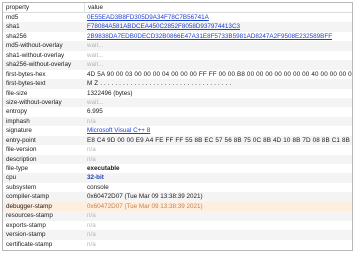  What do you see at coordinates (43, 7) in the screenshot?
I see `property-column-header: property` at bounding box center [43, 7].